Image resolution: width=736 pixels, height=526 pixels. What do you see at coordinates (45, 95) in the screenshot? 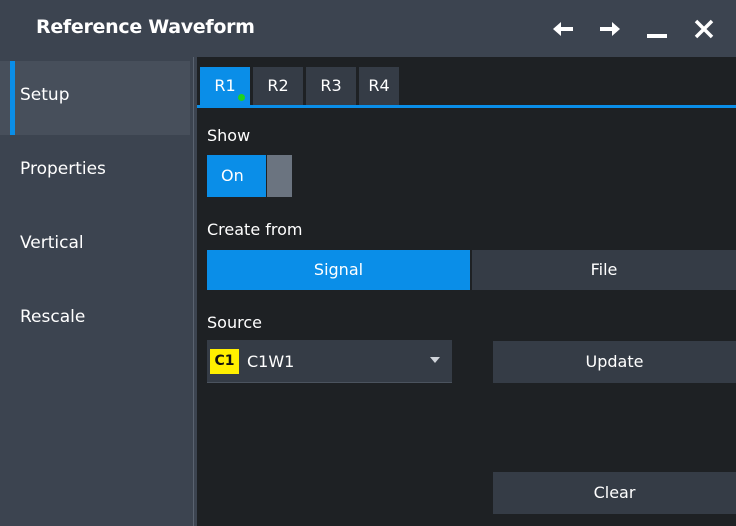
I see `sidebar-item-label: Setup` at bounding box center [45, 95].